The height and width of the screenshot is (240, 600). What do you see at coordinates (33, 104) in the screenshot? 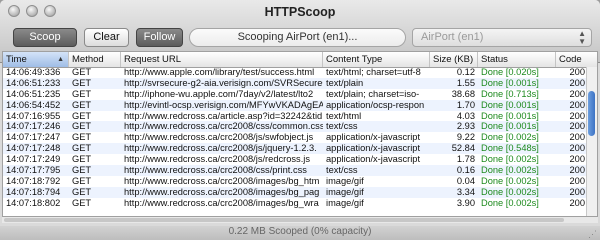
I see `cell-time: 14:06:54:452` at bounding box center [33, 104].